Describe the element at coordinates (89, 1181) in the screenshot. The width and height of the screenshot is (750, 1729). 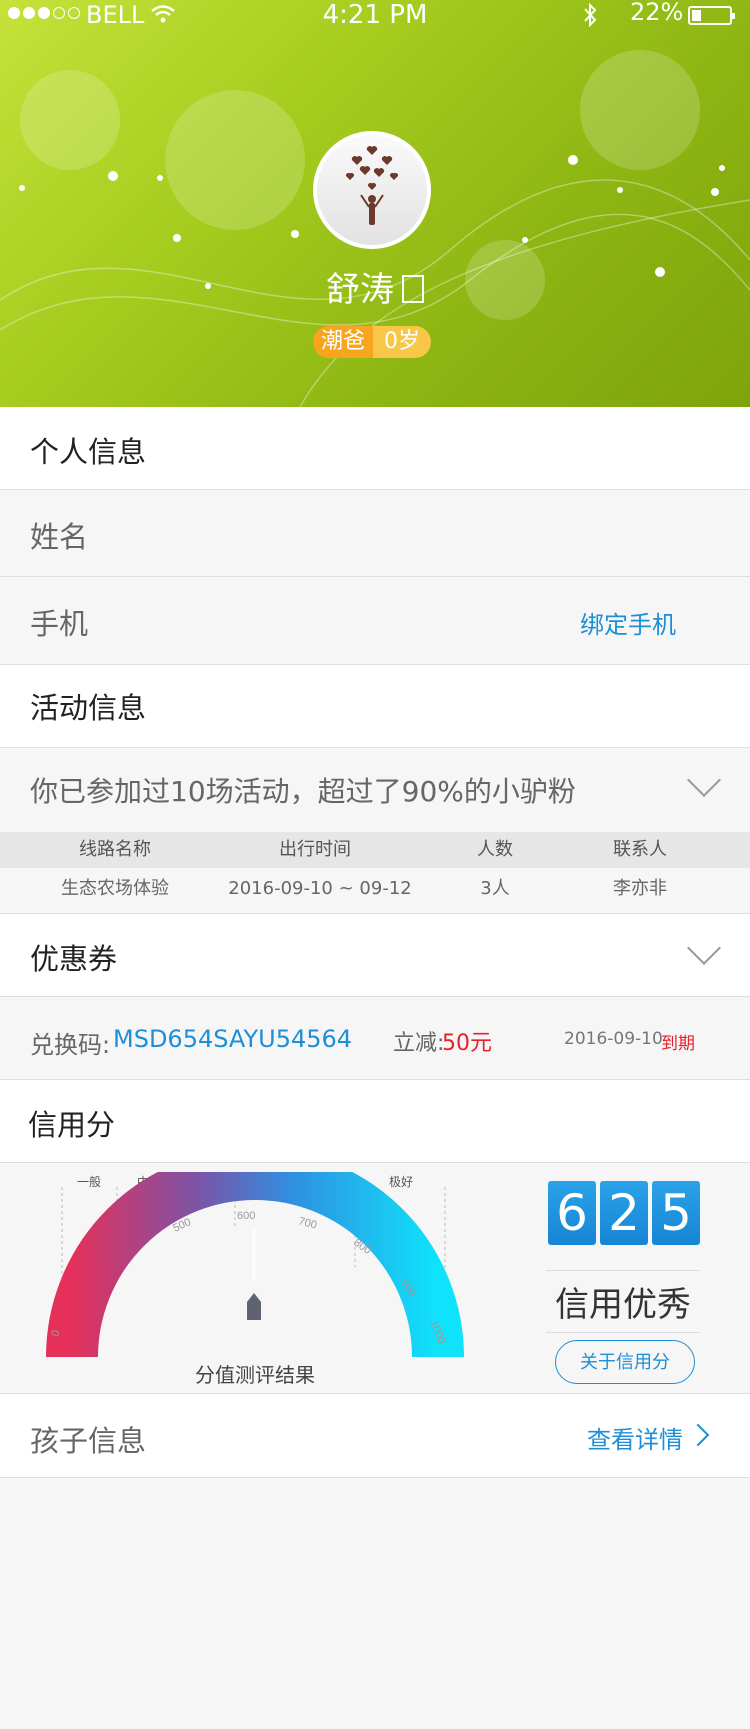
I see `level-label: 一般` at that location.